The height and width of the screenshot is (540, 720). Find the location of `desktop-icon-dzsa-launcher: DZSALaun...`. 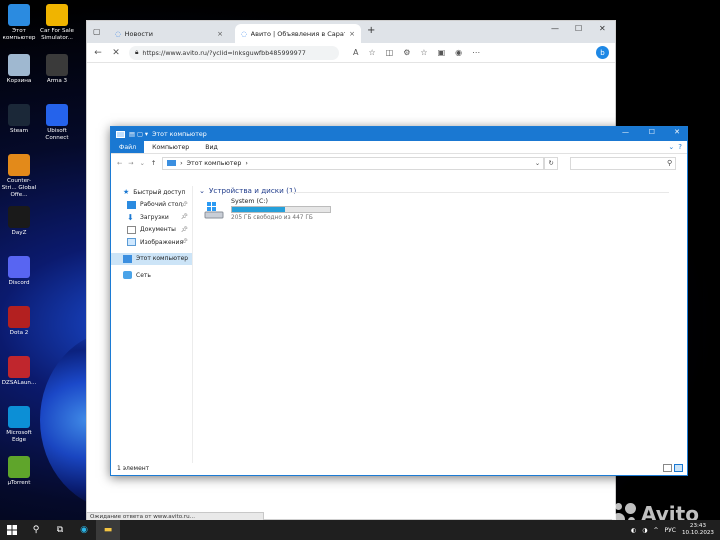

desktop-icon-dzsa-launcher: DZSALaun... is located at coordinates (19, 371).